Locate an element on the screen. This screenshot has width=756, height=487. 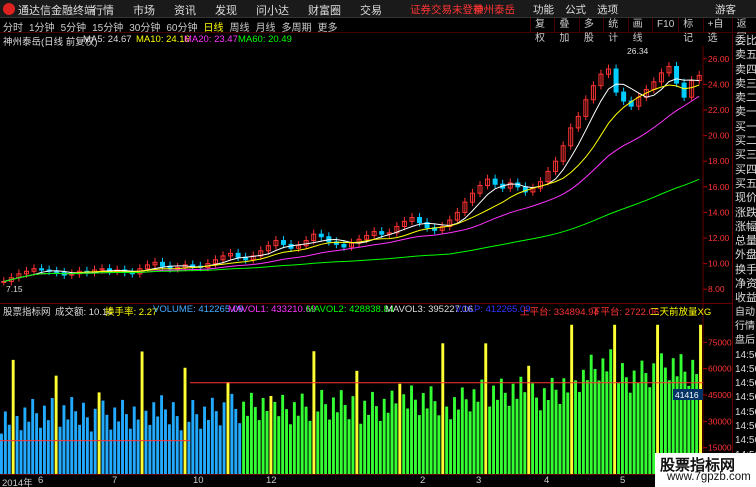
period-tab-7: 周线 is located at coordinates (240, 26).